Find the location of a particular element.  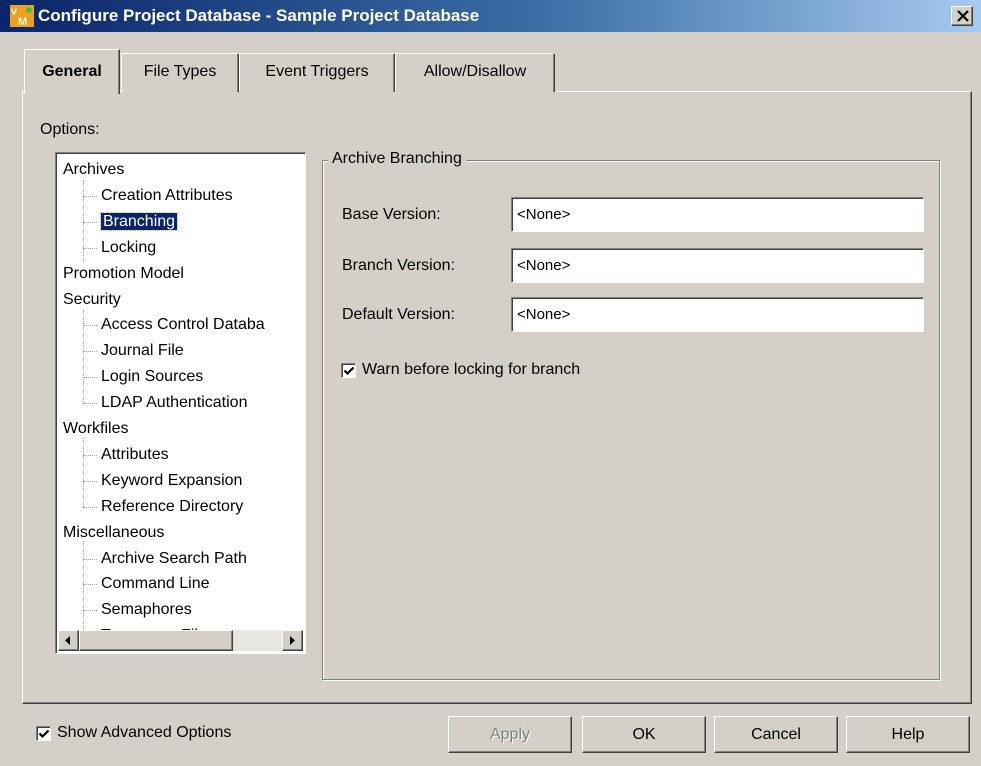

tree-item-label: Attributes is located at coordinates (135, 454).